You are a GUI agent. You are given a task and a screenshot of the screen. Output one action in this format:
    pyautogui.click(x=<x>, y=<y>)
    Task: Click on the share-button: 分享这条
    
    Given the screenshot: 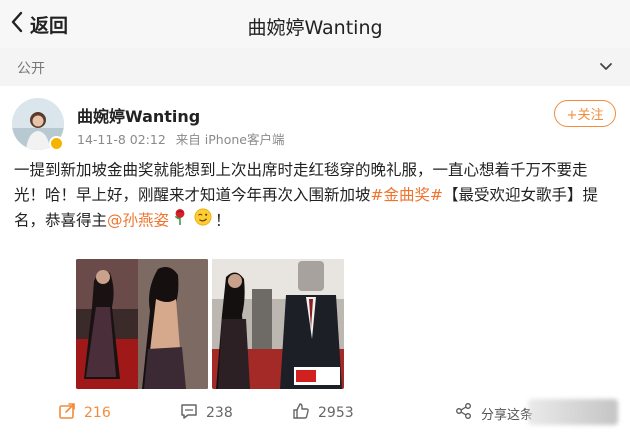 What is the action you would take?
    pyautogui.click(x=494, y=413)
    